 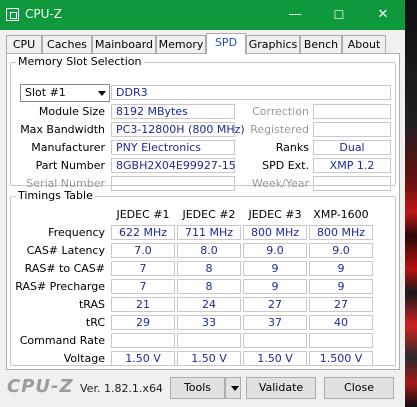 I want to click on timings-cell: 1.500 V, so click(x=341, y=358).